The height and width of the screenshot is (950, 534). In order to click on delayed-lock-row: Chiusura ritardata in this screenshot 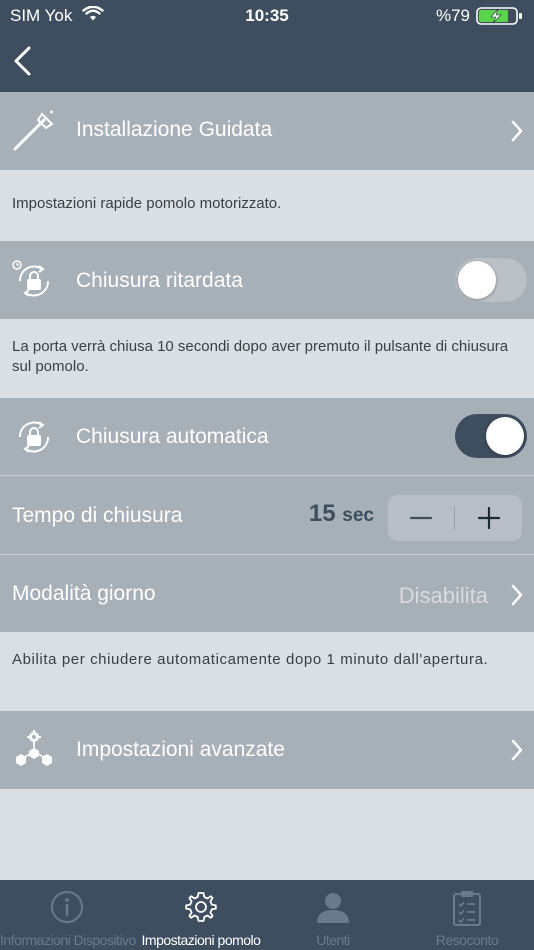, I will do `click(267, 280)`.